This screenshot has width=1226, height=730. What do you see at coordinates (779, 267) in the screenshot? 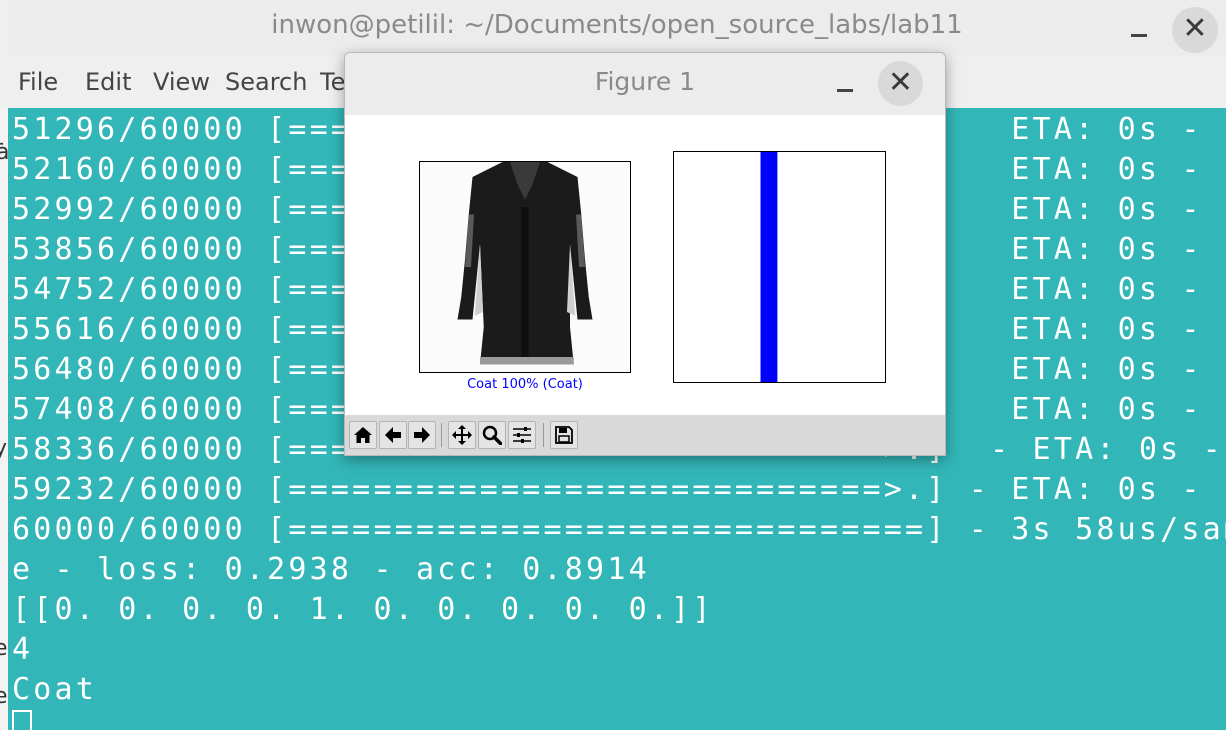
I see `prediction-bar-axes` at bounding box center [779, 267].